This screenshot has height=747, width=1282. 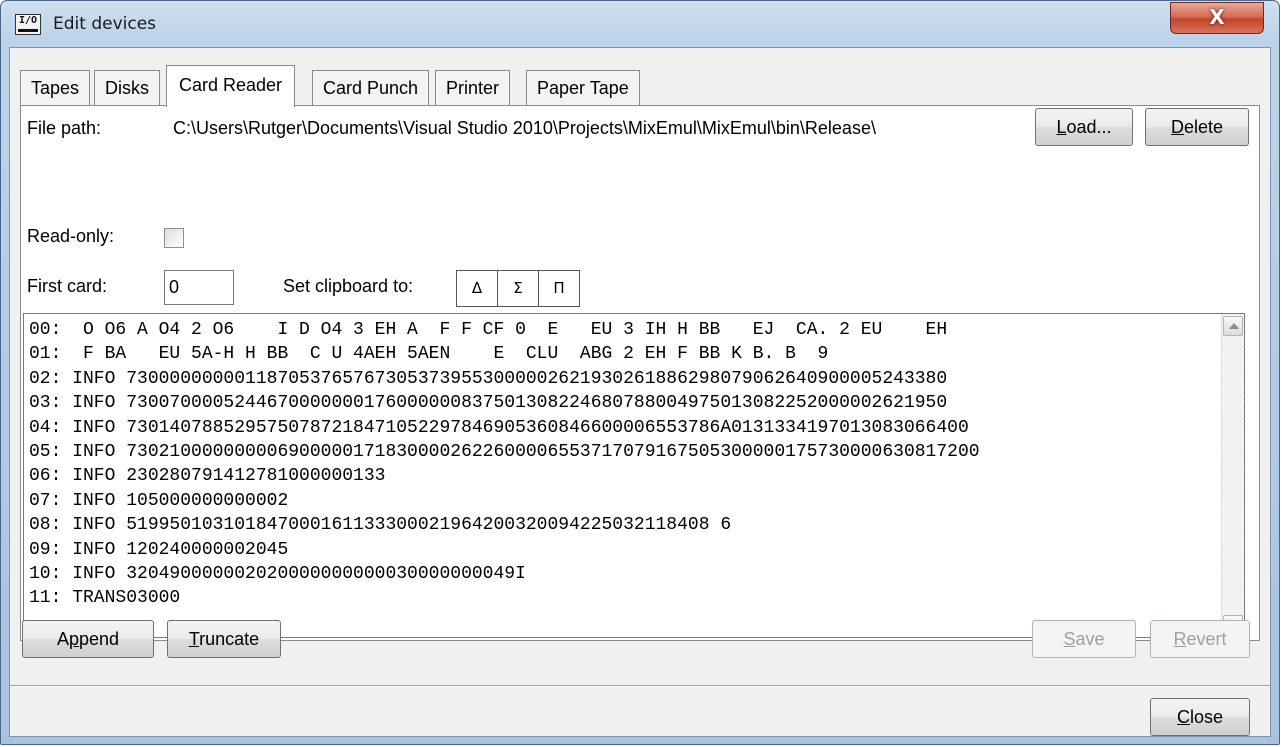 I want to click on save-label: ave, so click(x=1090, y=639).